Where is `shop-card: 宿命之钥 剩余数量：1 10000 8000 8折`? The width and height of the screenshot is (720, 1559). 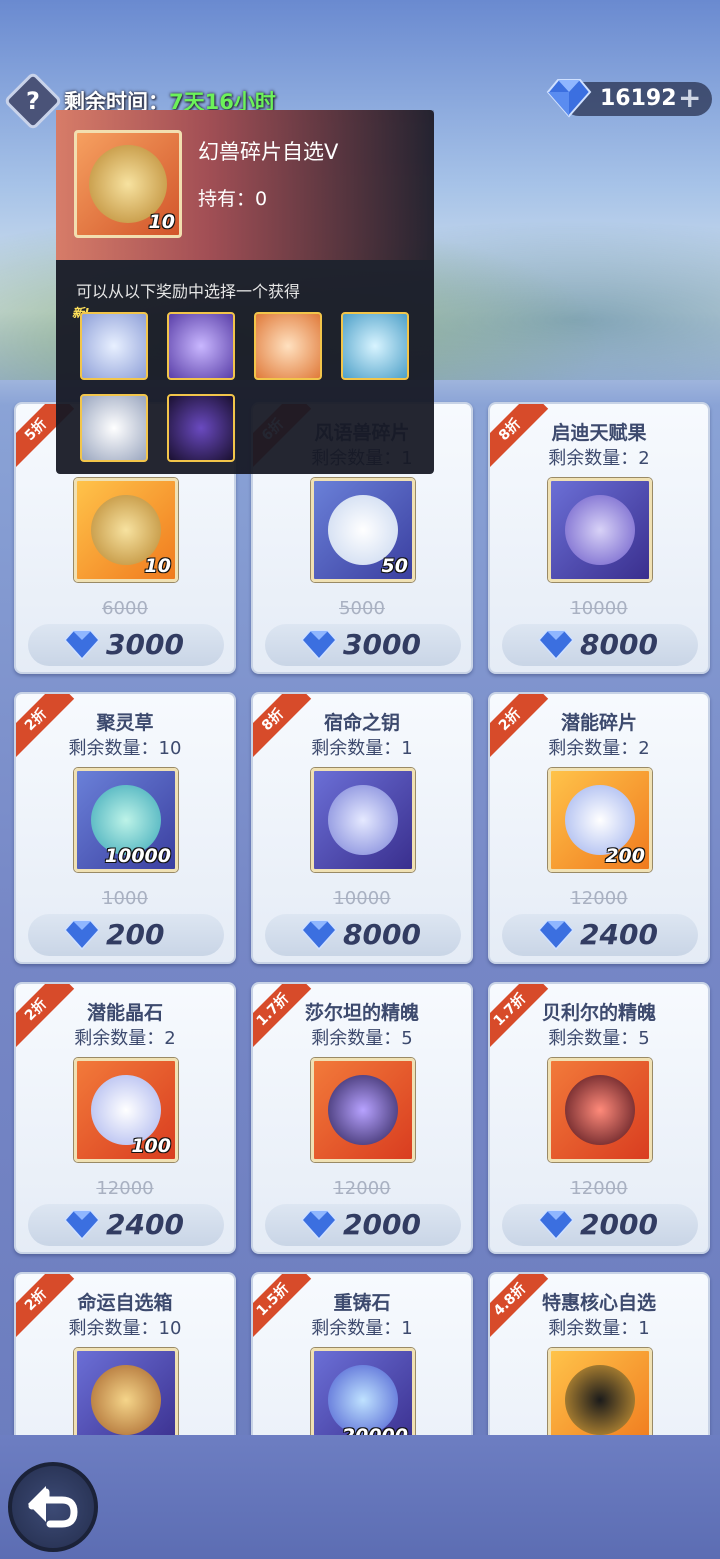
shop-card: 宿命之钥 剩余数量：1 10000 8000 8折 is located at coordinates (362, 828).